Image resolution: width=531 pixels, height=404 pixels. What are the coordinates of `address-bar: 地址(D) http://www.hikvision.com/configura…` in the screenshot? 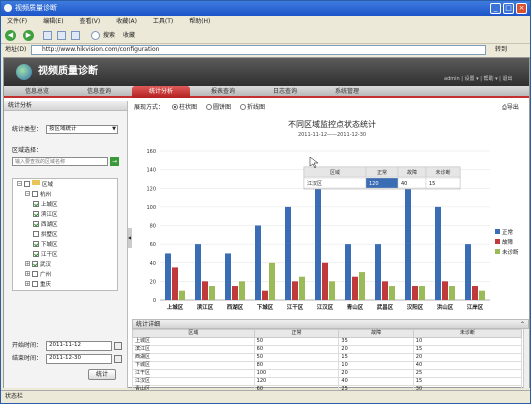 It's located at (265, 50).